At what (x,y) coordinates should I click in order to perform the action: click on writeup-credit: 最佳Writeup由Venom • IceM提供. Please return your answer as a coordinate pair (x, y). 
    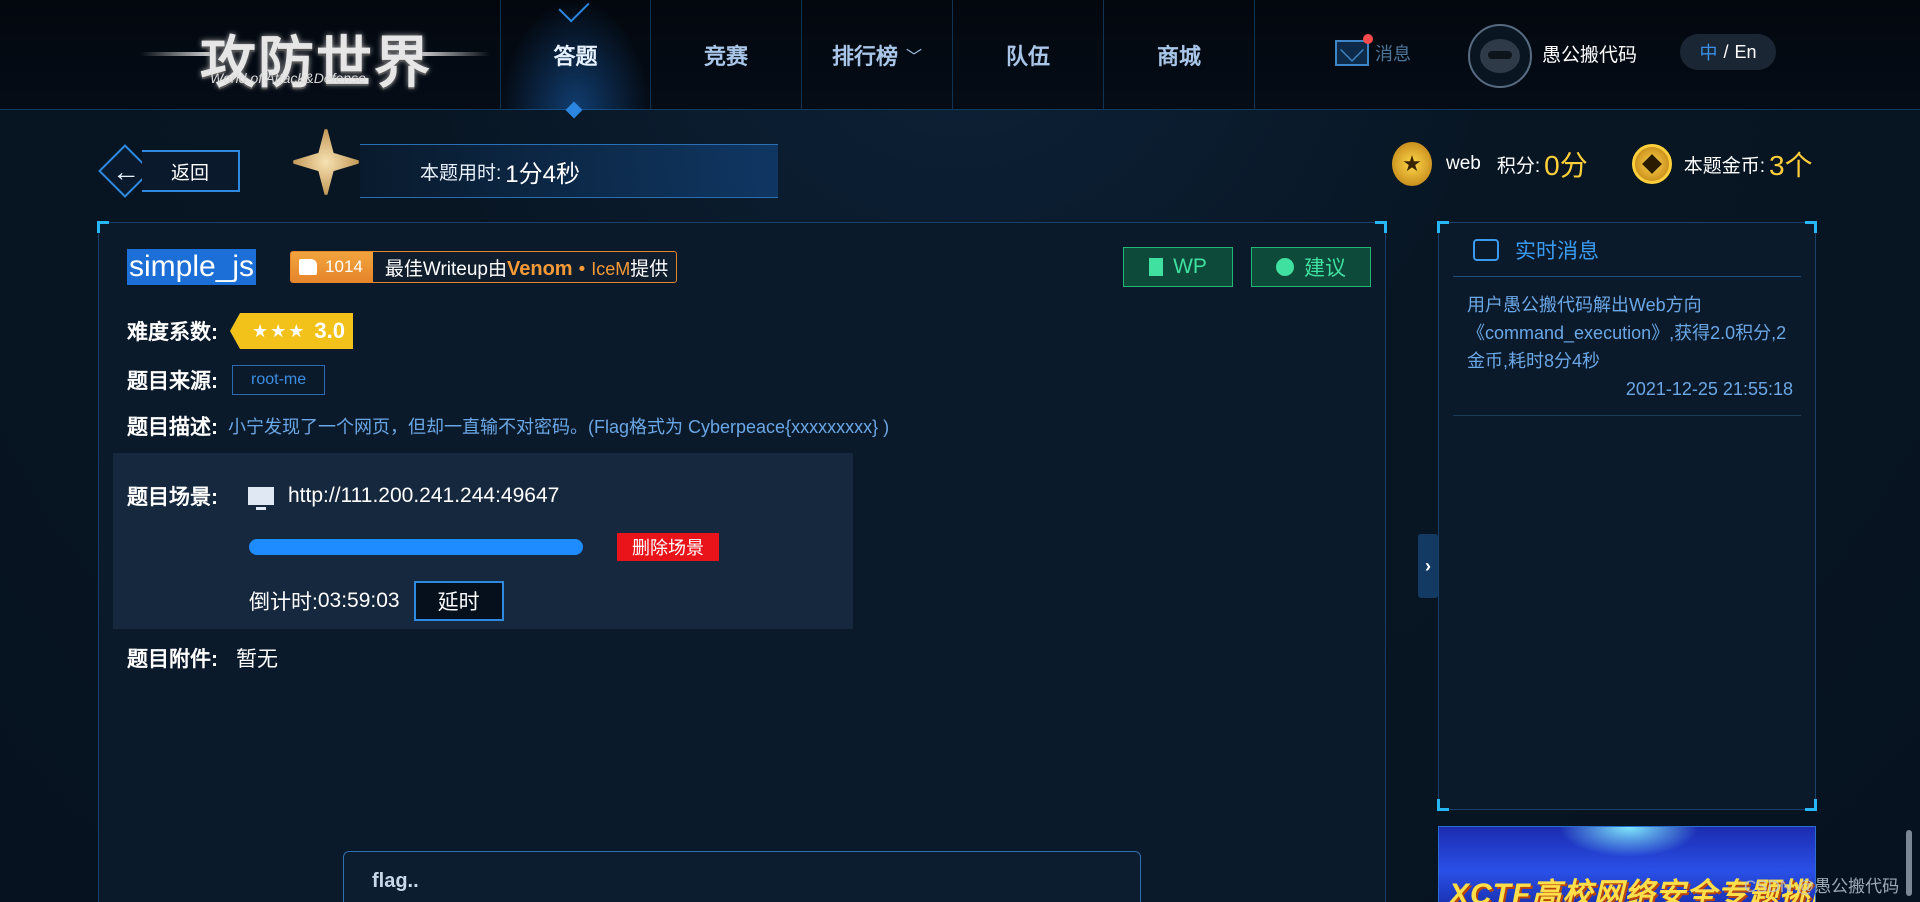
    Looking at the image, I should click on (524, 267).